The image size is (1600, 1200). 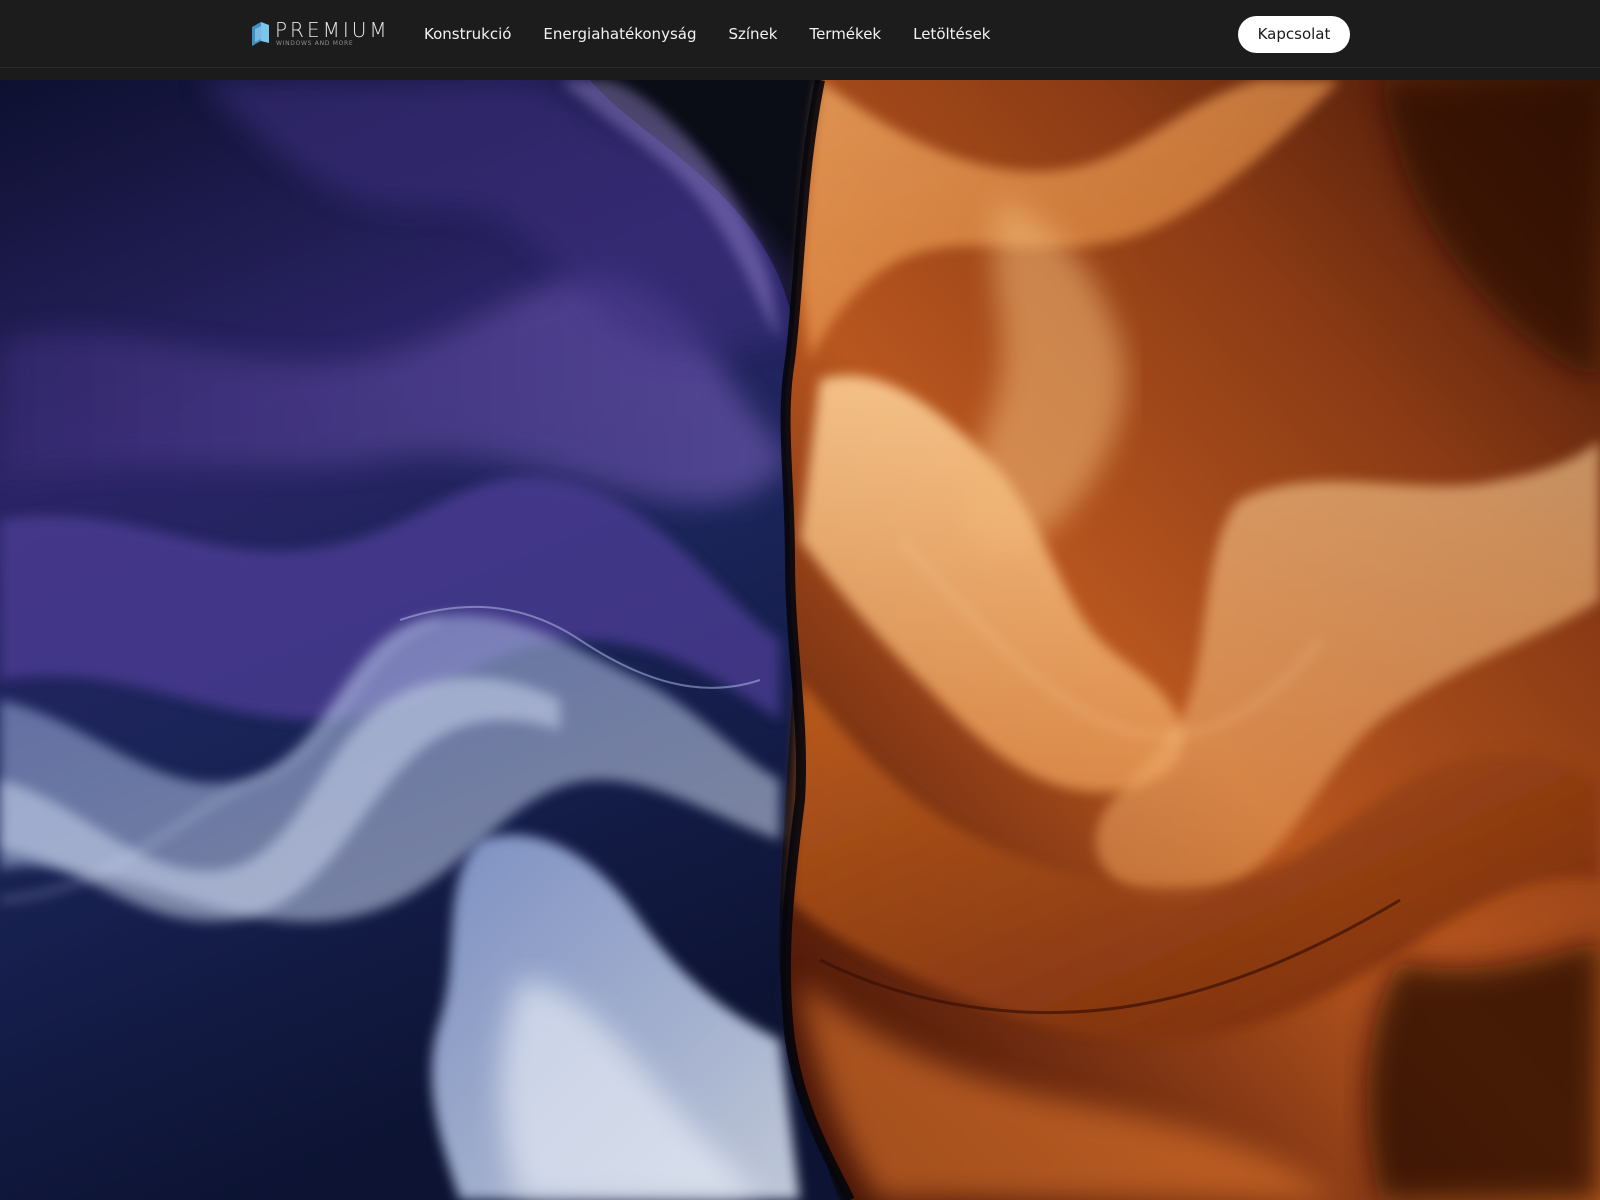 I want to click on brand-name: PREMIUM, so click(x=332, y=30).